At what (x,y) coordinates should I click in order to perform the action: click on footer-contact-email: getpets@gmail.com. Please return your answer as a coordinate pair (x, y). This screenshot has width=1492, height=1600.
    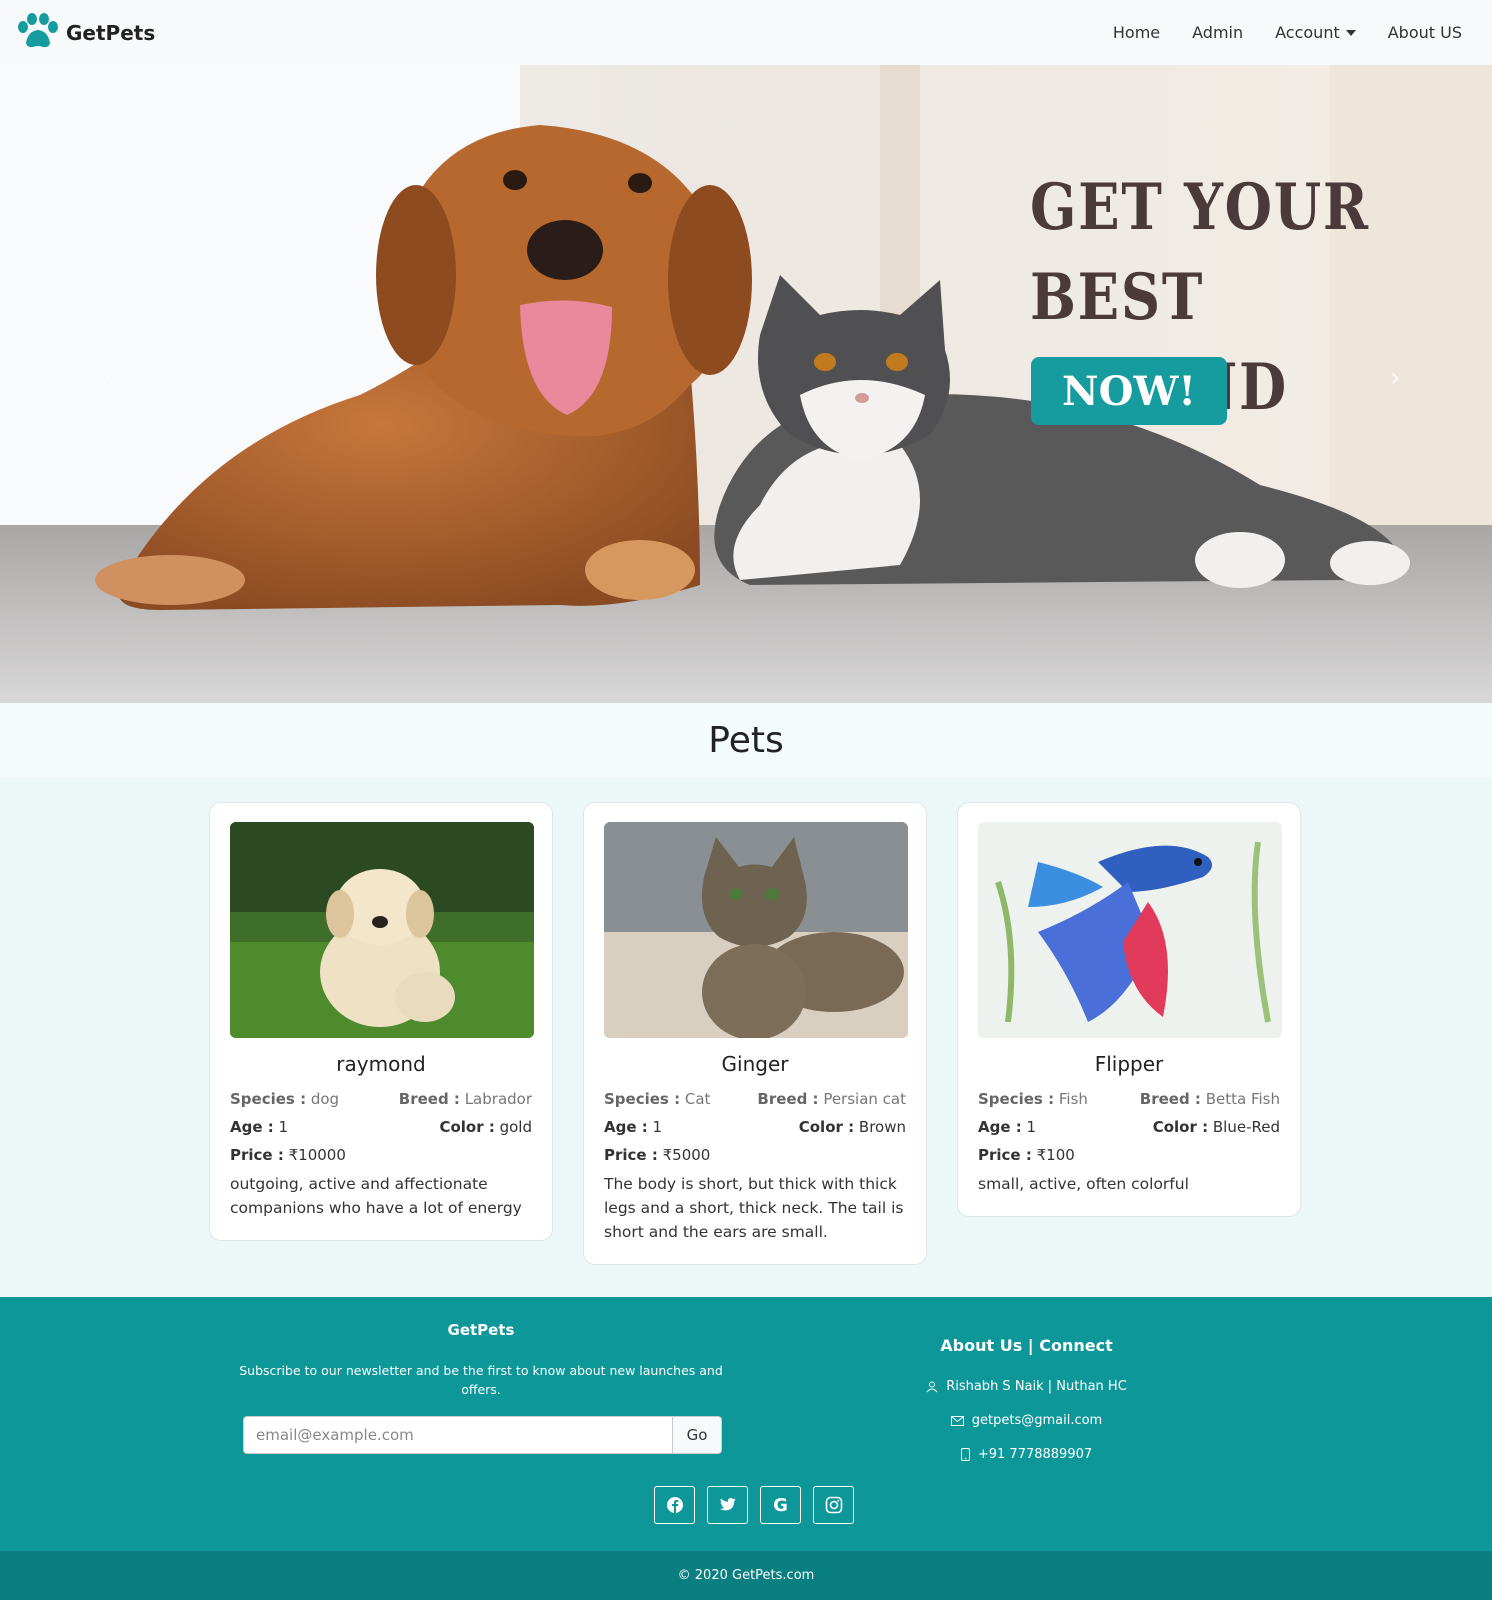
    Looking at the image, I should click on (1026, 1420).